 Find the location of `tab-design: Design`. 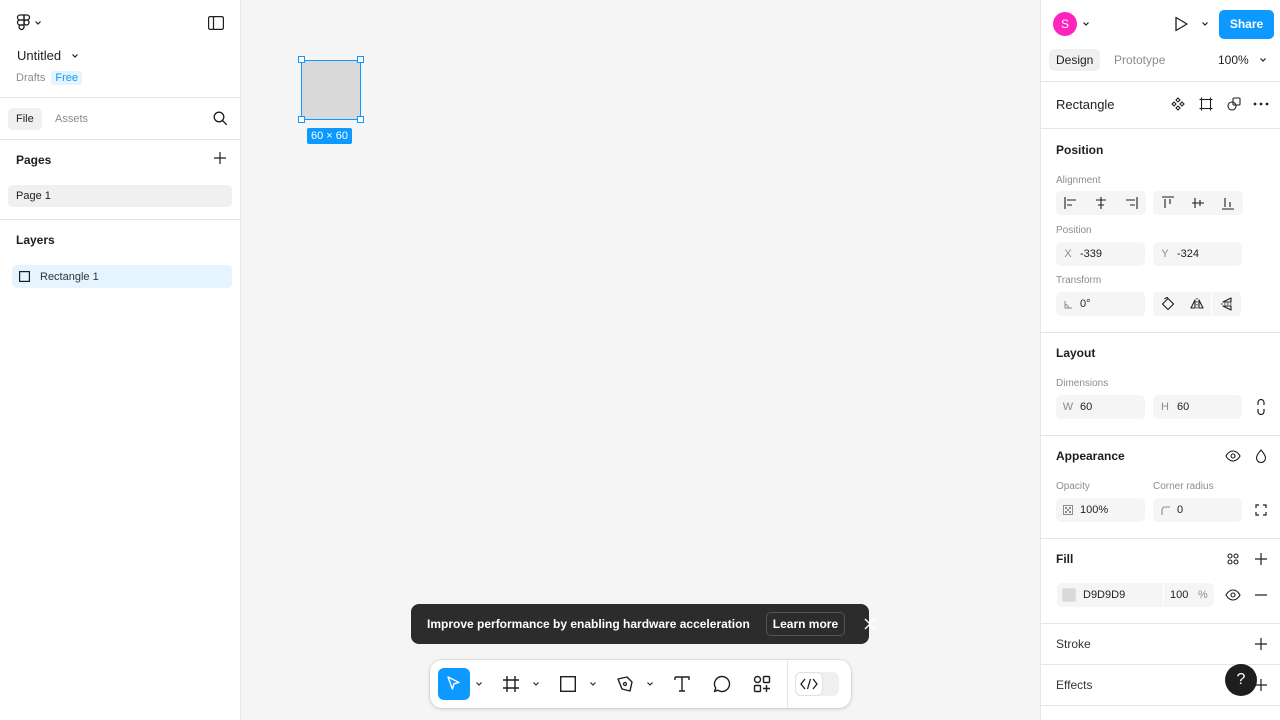

tab-design: Design is located at coordinates (1075, 60).